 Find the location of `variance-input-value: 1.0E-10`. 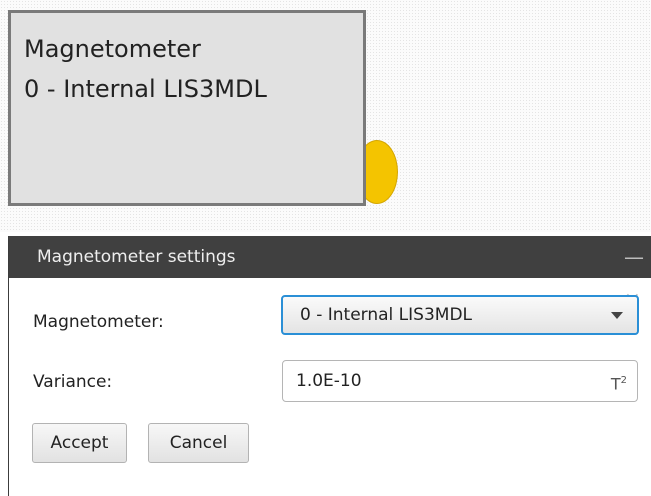

variance-input-value: 1.0E-10 is located at coordinates (329, 381).